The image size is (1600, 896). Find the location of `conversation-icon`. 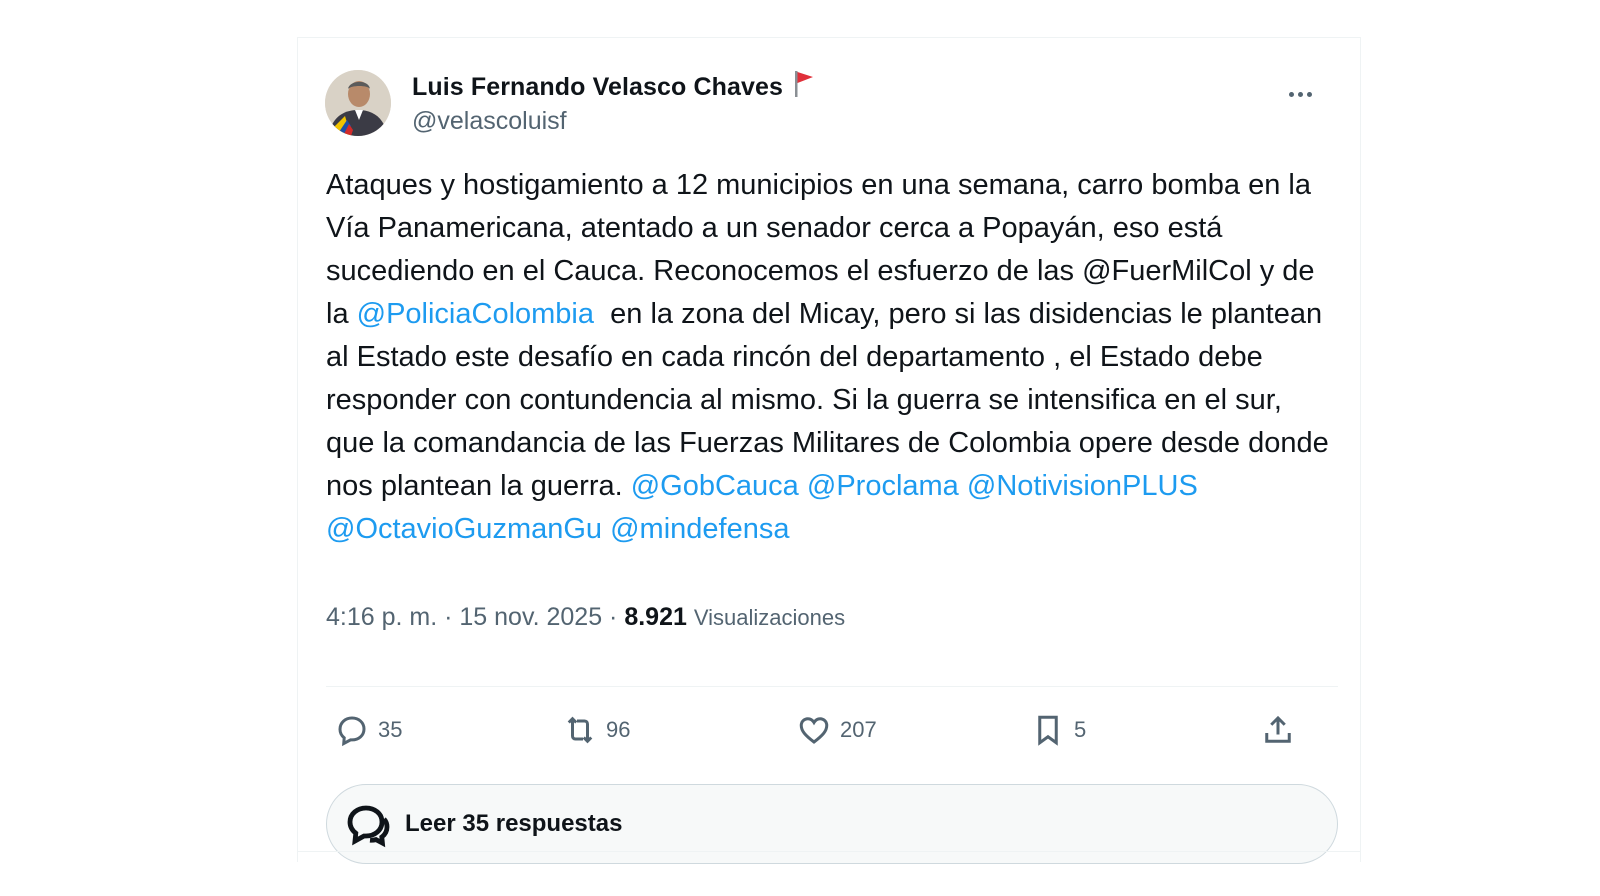

conversation-icon is located at coordinates (368, 826).